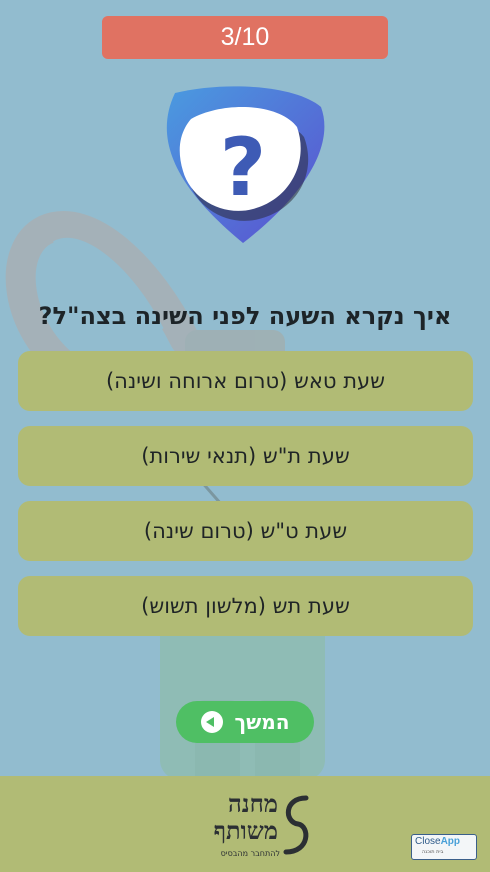  What do you see at coordinates (450, 841) in the screenshot?
I see `closeapp-suffix: App` at bounding box center [450, 841].